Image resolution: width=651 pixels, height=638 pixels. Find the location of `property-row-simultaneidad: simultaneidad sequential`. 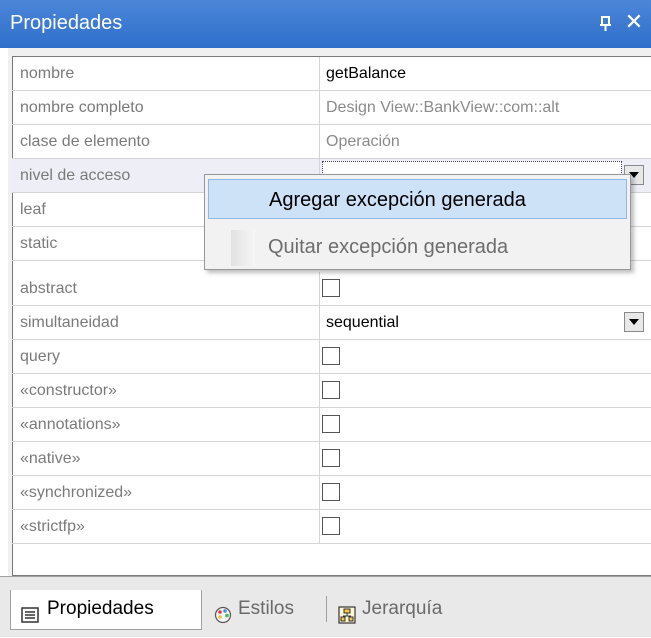

property-row-simultaneidad: simultaneidad sequential is located at coordinates (331, 323).